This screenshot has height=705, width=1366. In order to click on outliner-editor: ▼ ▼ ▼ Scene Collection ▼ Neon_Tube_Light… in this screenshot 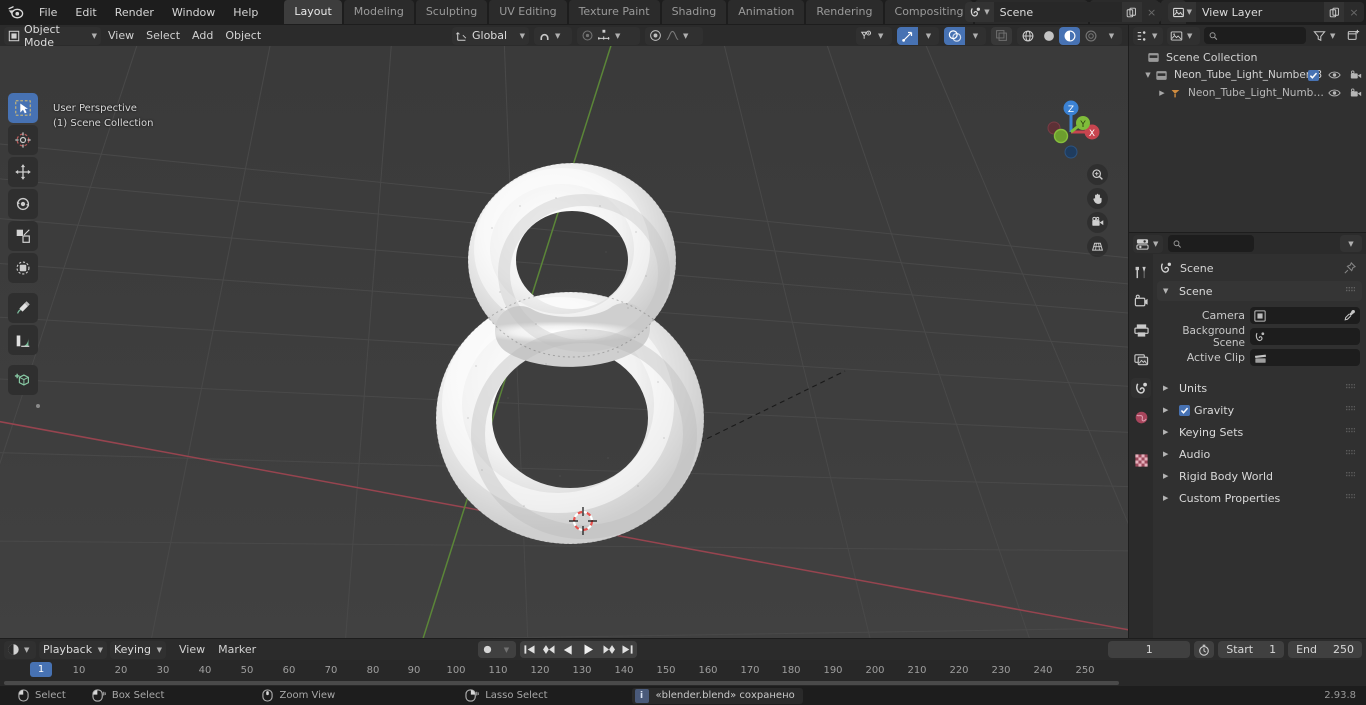, I will do `click(1247, 128)`.